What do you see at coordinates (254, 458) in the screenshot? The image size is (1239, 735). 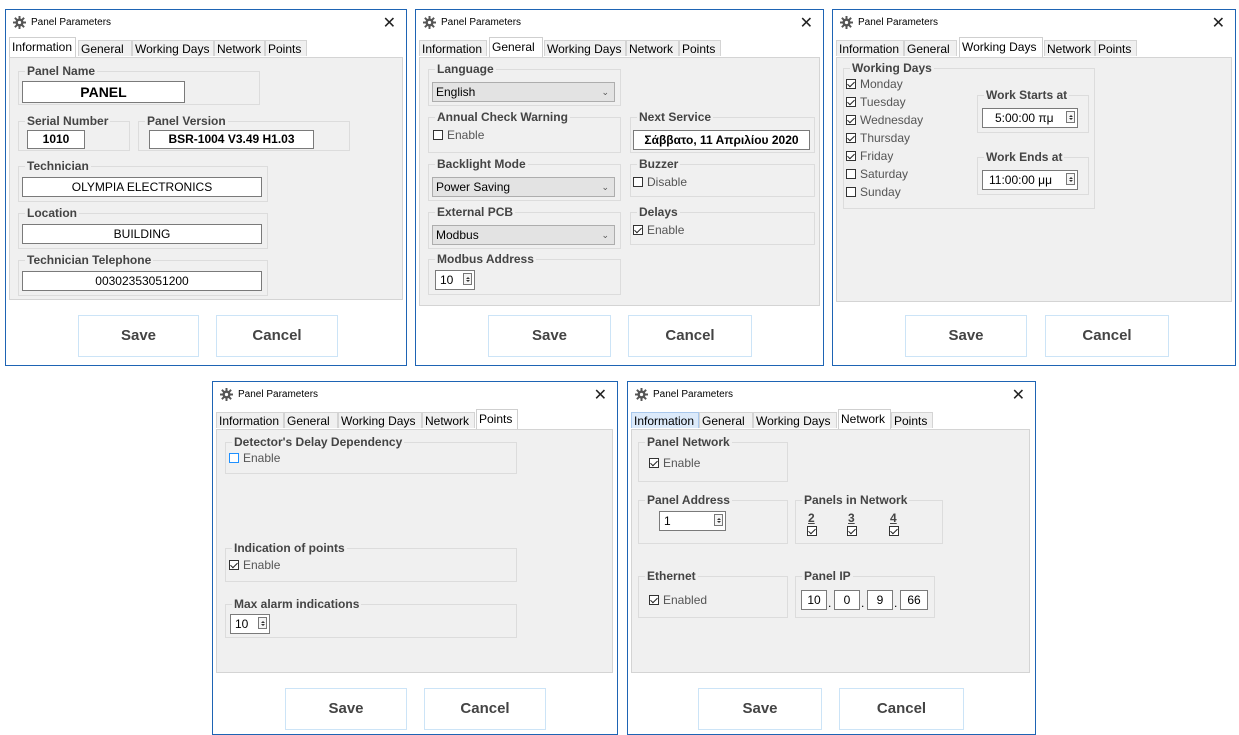 I see `detector-delay-checkbox: Enable` at bounding box center [254, 458].